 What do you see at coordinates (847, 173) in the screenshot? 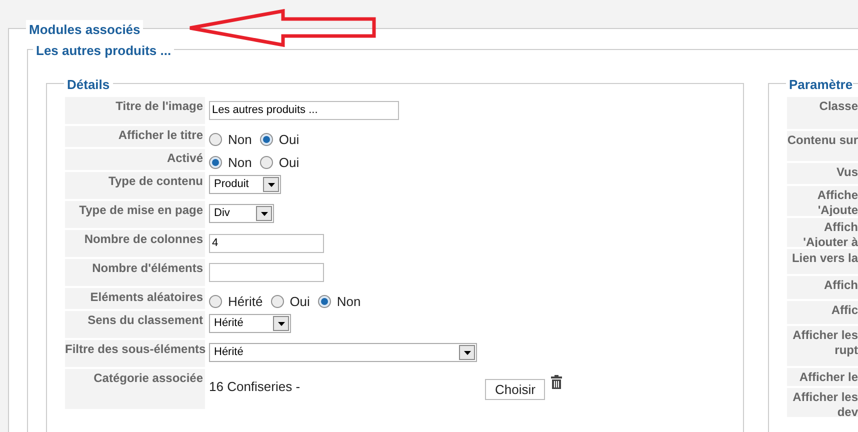
I see `field-label: Vus` at bounding box center [847, 173].